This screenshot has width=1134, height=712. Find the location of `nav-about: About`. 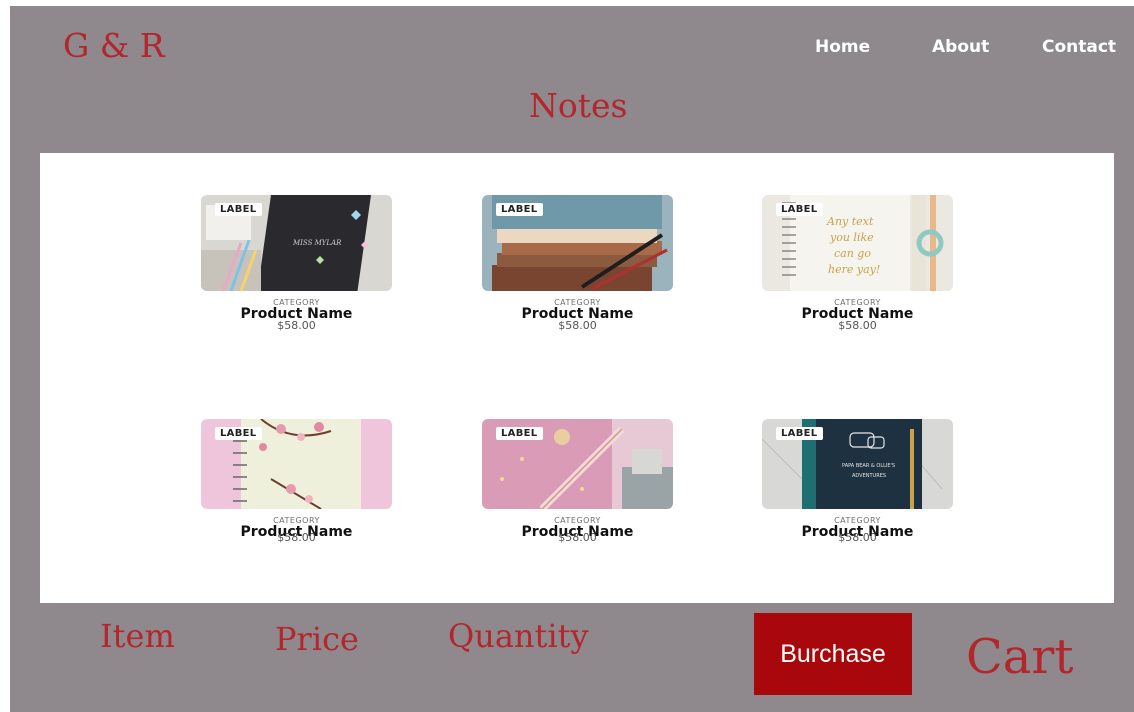

nav-about: About is located at coordinates (960, 47).